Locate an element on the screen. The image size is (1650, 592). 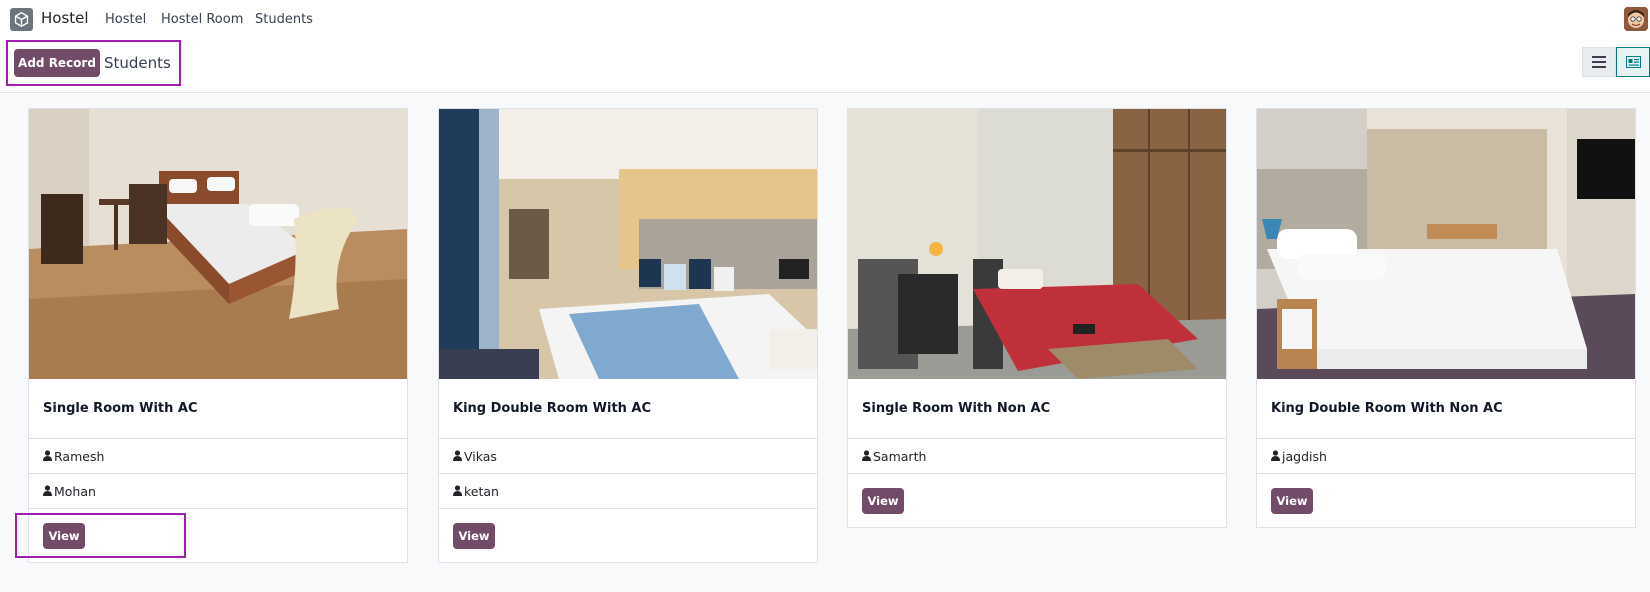
student-name: jagdish is located at coordinates (1304, 456).